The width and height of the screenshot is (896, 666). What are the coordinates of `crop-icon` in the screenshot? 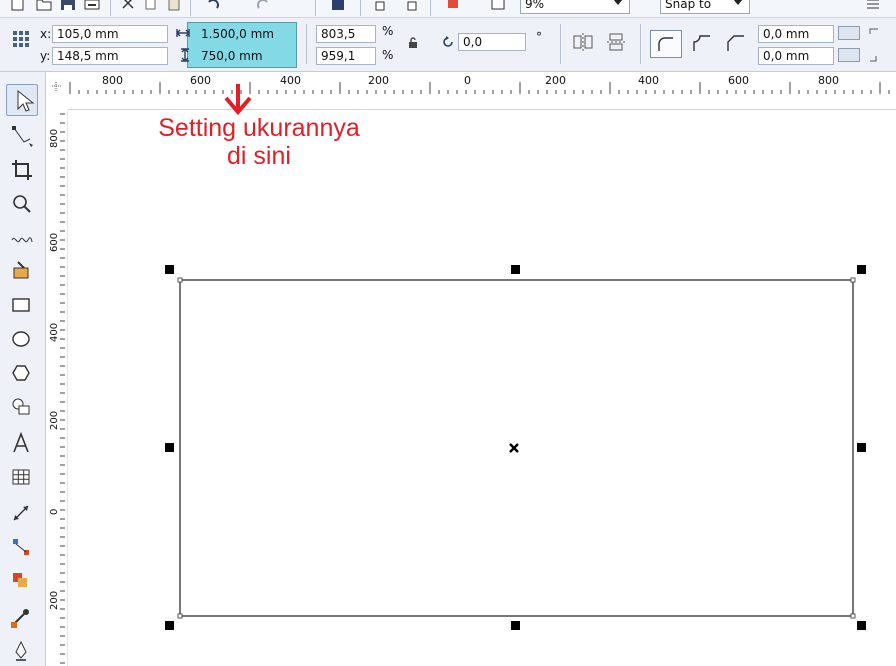 It's located at (22, 170).